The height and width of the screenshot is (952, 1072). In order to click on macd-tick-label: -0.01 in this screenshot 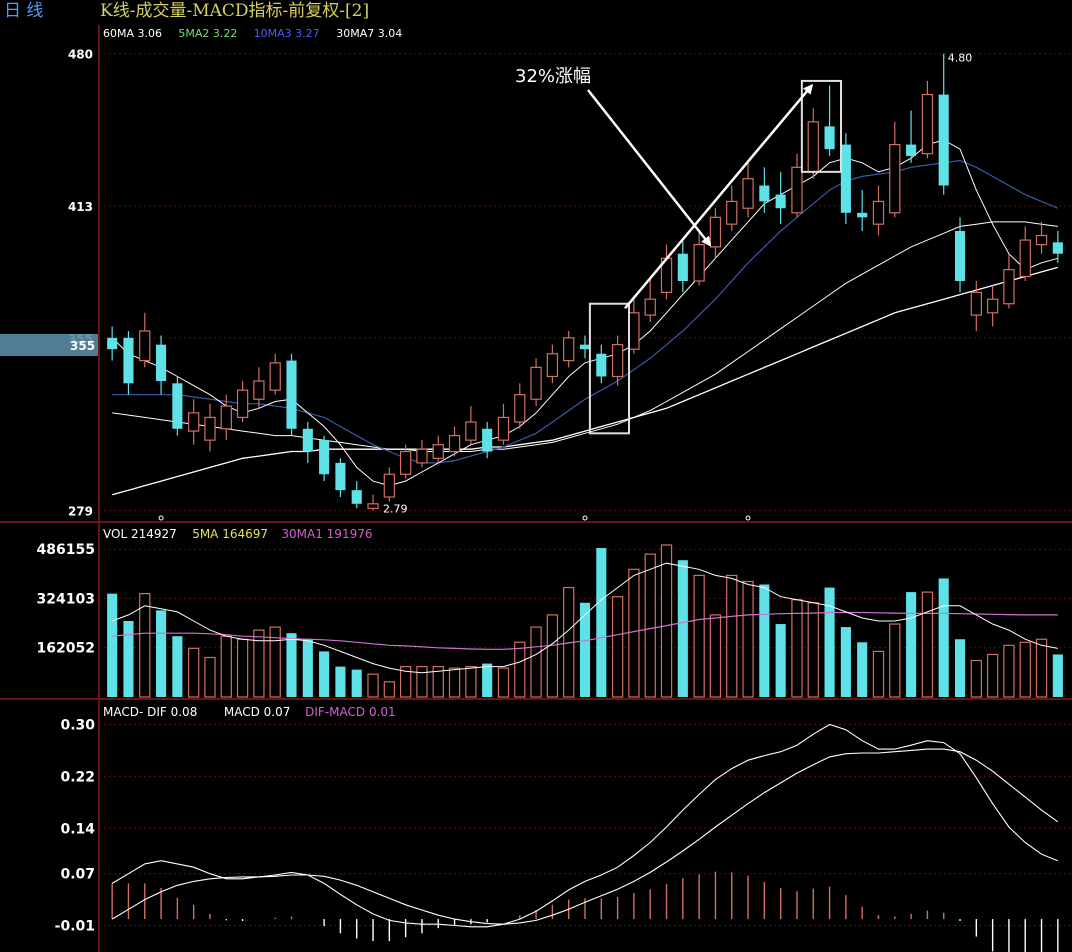, I will do `click(75, 927)`.